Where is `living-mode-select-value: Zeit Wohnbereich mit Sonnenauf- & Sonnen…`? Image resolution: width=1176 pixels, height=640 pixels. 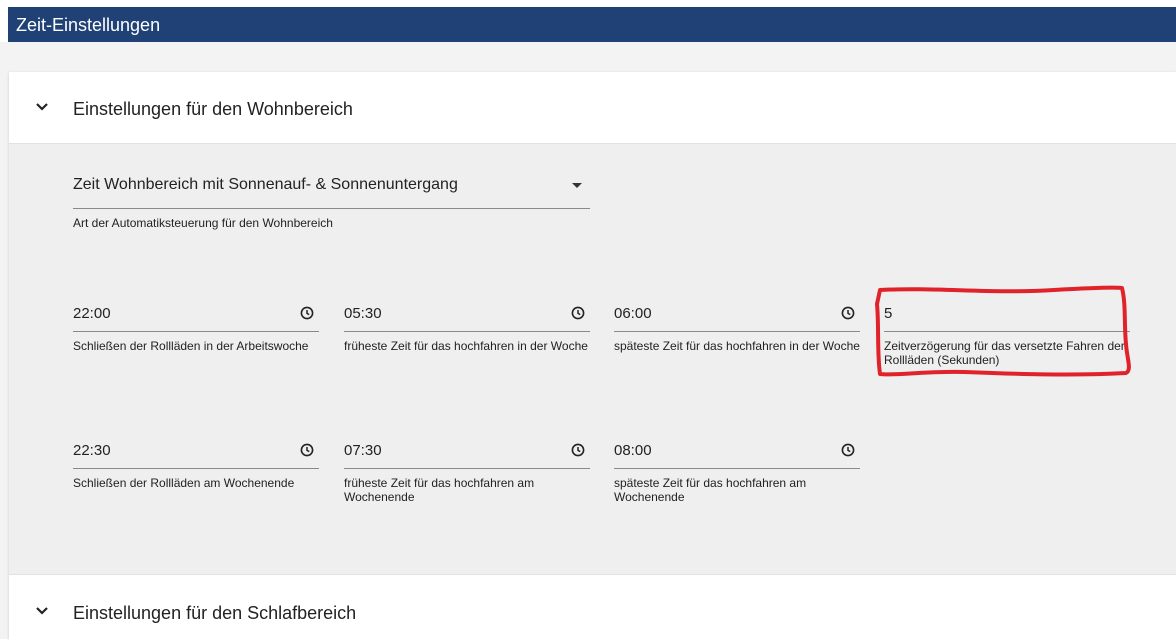
living-mode-select-value: Zeit Wohnbereich mit Sonnenauf- & Sonnen… is located at coordinates (265, 184).